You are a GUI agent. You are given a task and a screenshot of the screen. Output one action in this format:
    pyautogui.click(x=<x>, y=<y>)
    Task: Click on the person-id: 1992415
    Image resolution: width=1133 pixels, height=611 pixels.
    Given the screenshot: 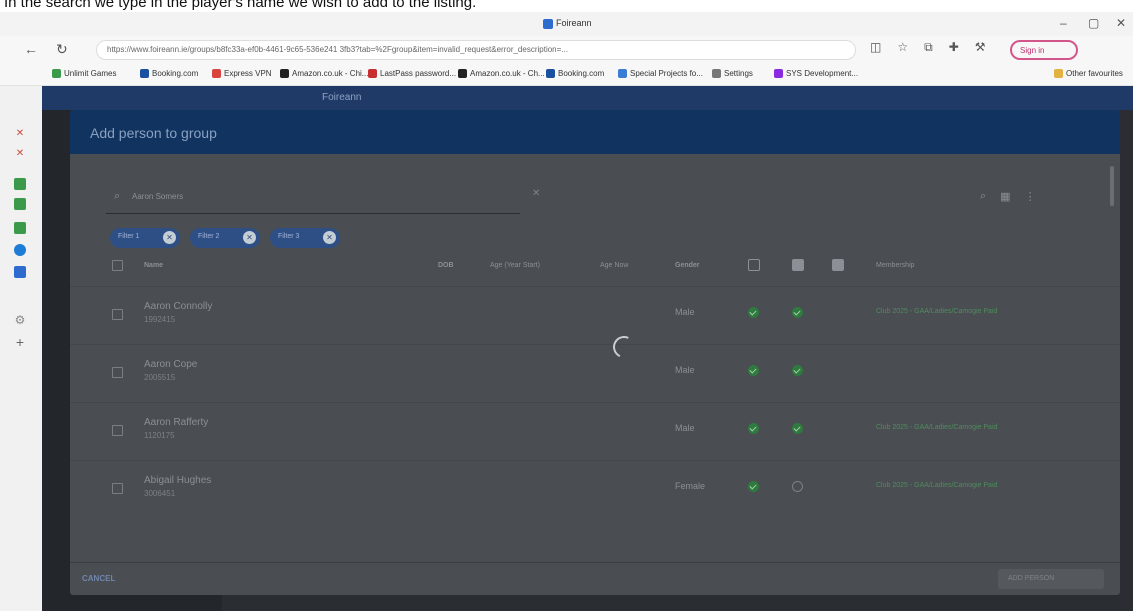 What is the action you would take?
    pyautogui.click(x=160, y=319)
    